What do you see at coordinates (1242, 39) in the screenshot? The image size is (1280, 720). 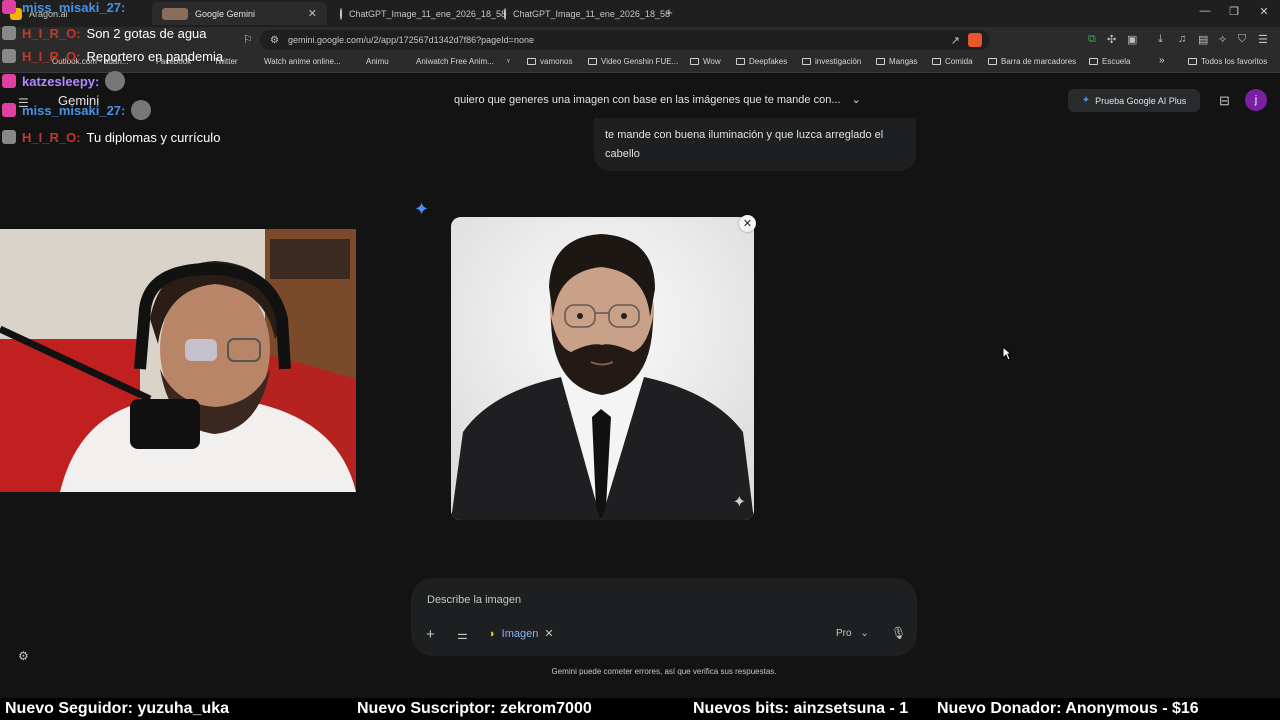 I see `vpn-icon: ⛉` at bounding box center [1242, 39].